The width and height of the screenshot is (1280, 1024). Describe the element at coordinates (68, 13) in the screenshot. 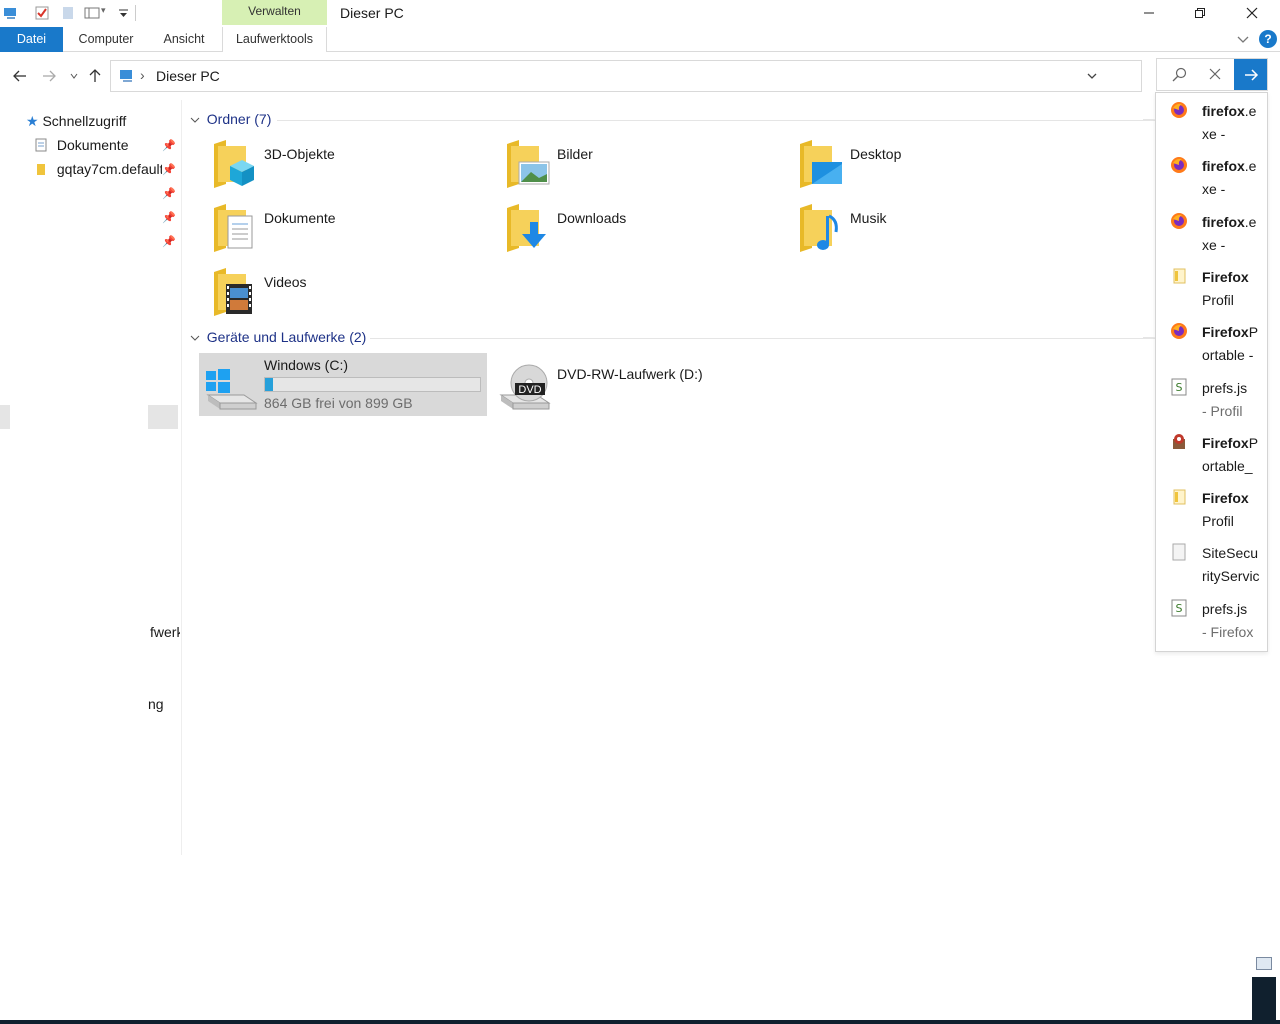

I see `new-folder-icon` at that location.